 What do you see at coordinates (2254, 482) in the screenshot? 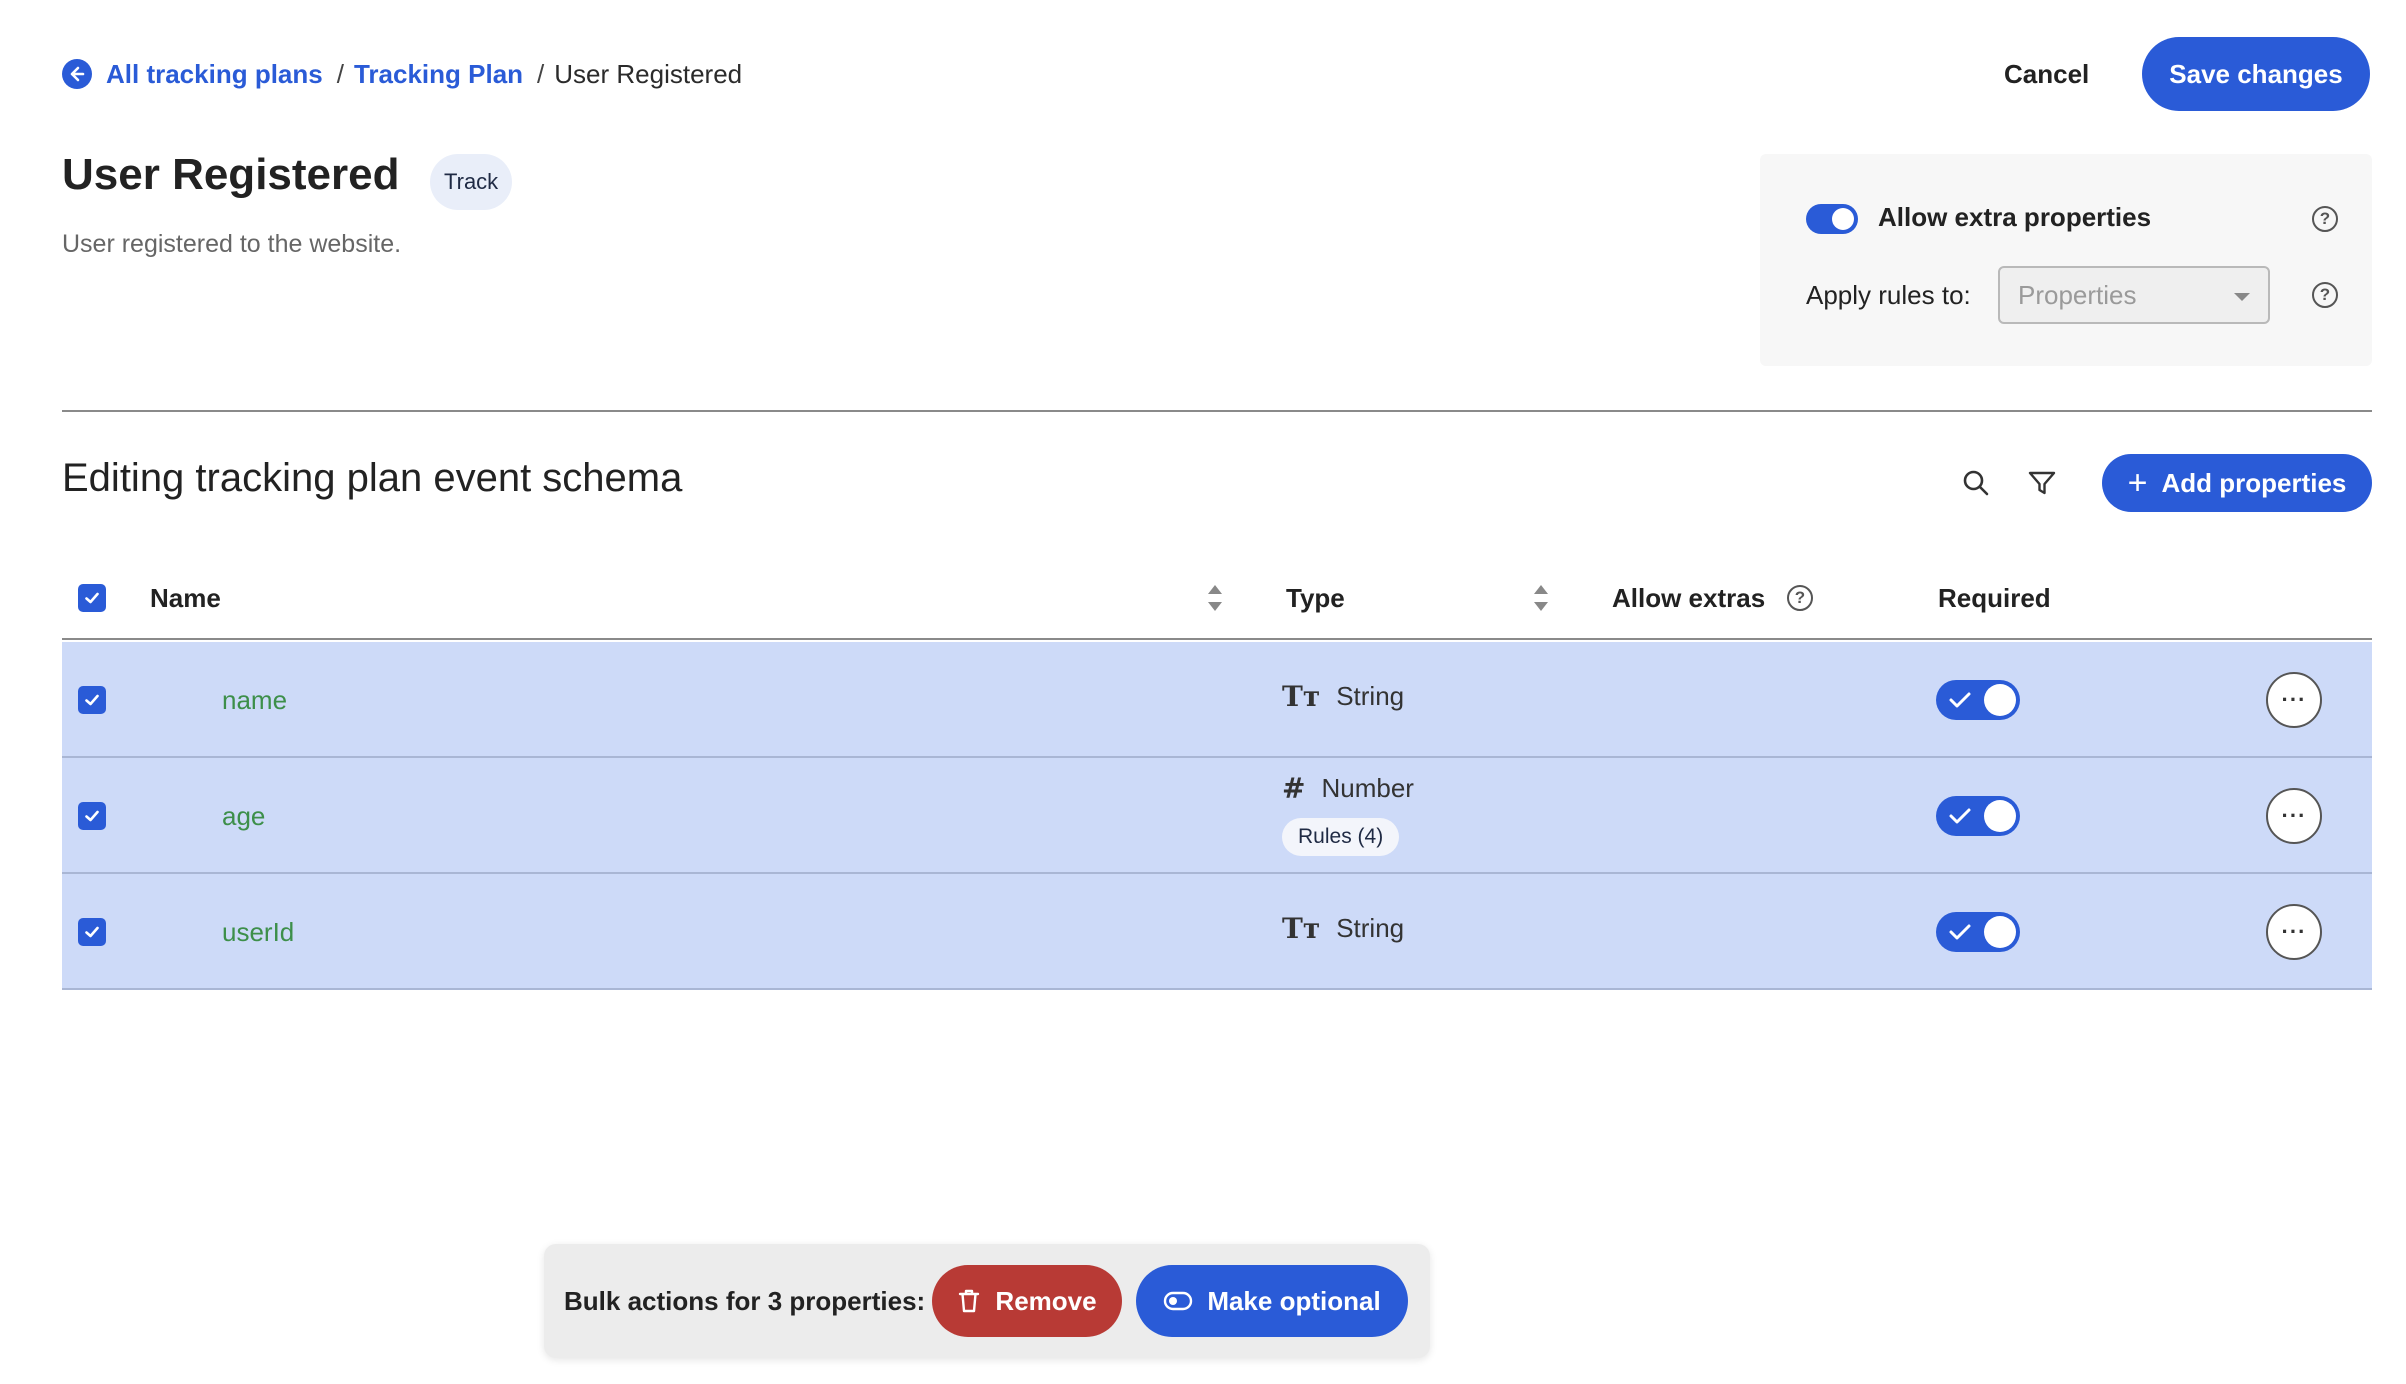
I see `add-properties-label: Add properties` at bounding box center [2254, 482].